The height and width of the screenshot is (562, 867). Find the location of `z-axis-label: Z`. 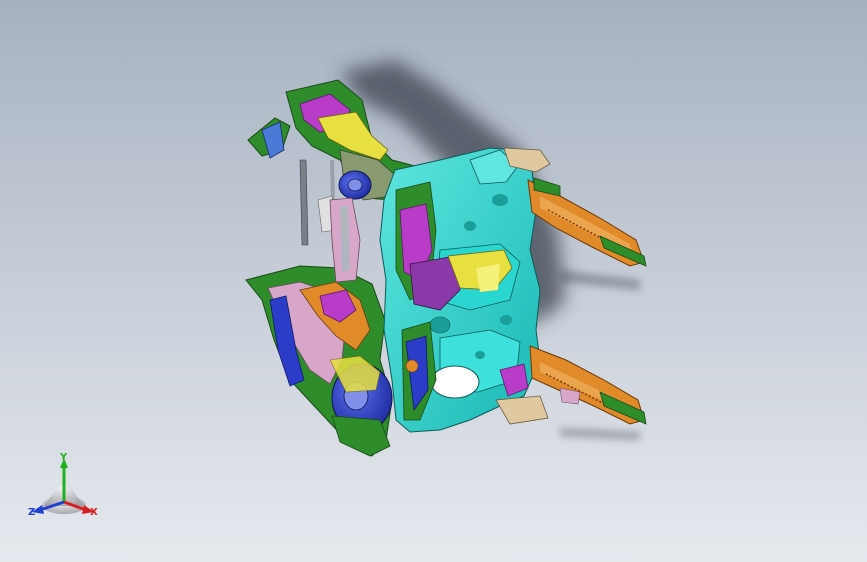

z-axis-label: Z is located at coordinates (31, 512).